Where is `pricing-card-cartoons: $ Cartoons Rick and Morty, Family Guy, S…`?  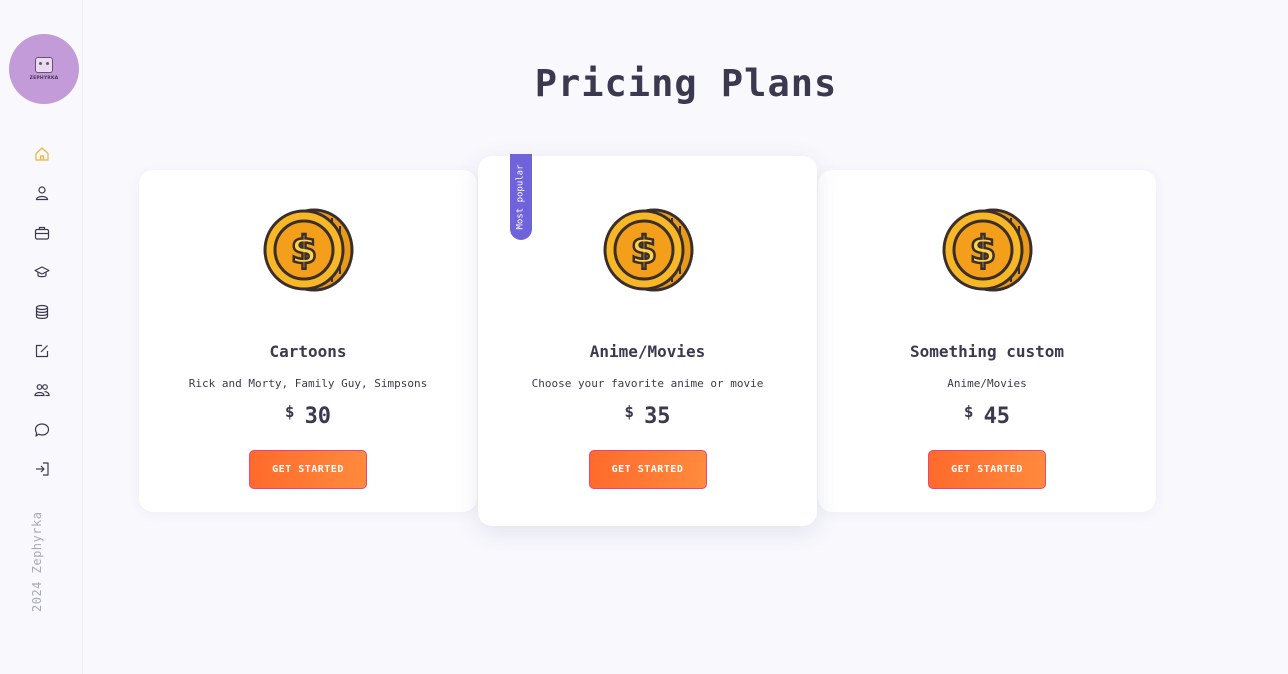 pricing-card-cartoons: $ Cartoons Rick and Morty, Family Guy, S… is located at coordinates (308, 341).